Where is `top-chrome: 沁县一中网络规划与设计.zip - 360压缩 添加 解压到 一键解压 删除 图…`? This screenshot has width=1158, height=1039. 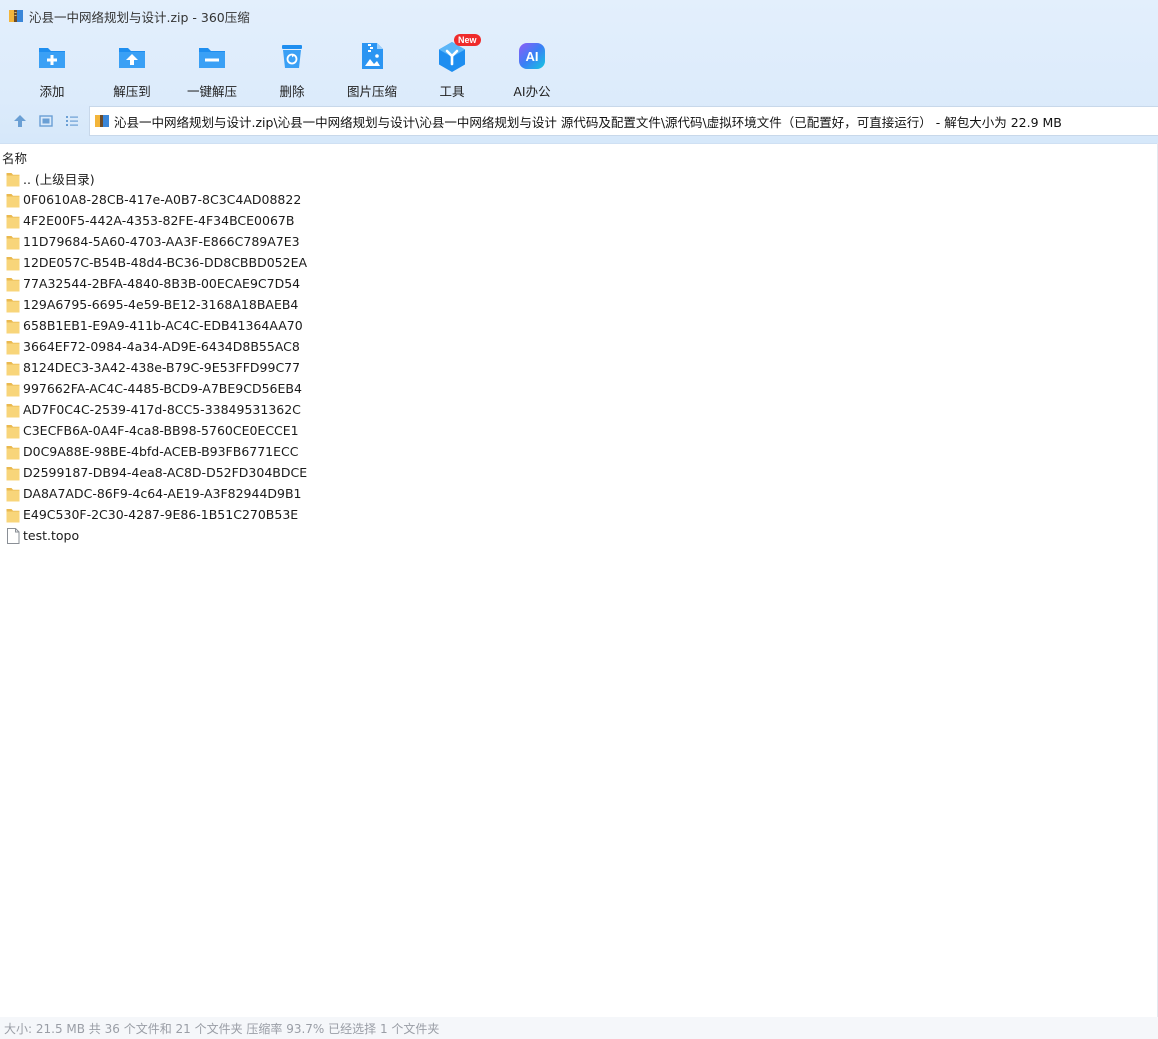
top-chrome: 沁县一中网络规划与设计.zip - 360压缩 添加 解压到 一键解压 删除 图… is located at coordinates (579, 72).